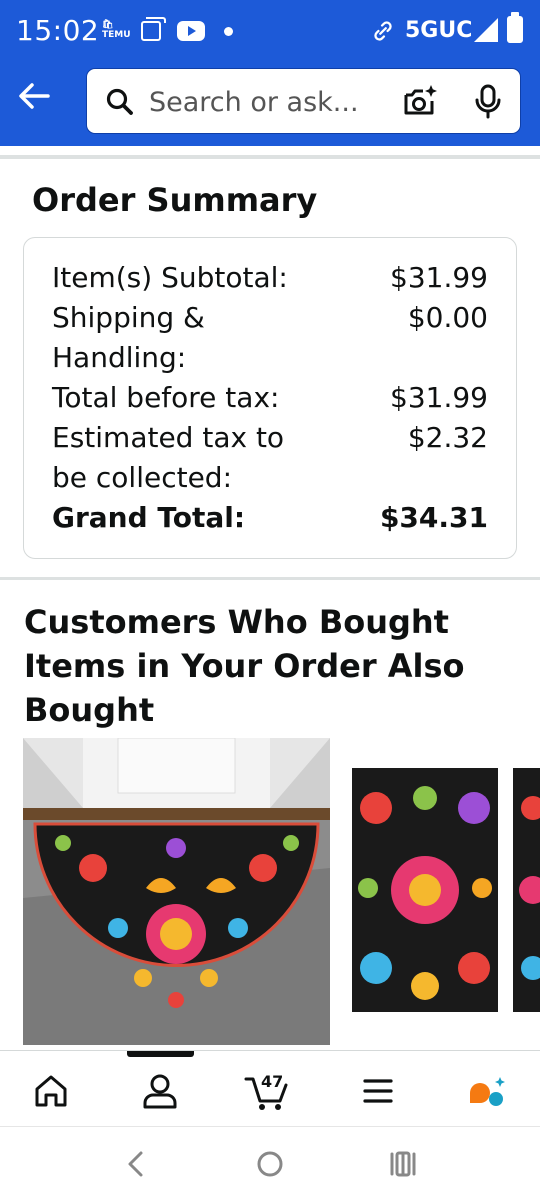 The image size is (540, 1200). I want to click on product-image-doormat, so click(176, 891).